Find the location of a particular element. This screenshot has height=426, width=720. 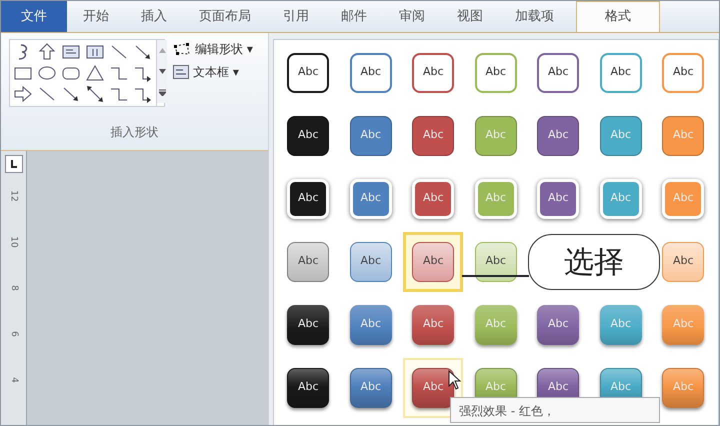

ruler-number: 6 is located at coordinates (14, 334).